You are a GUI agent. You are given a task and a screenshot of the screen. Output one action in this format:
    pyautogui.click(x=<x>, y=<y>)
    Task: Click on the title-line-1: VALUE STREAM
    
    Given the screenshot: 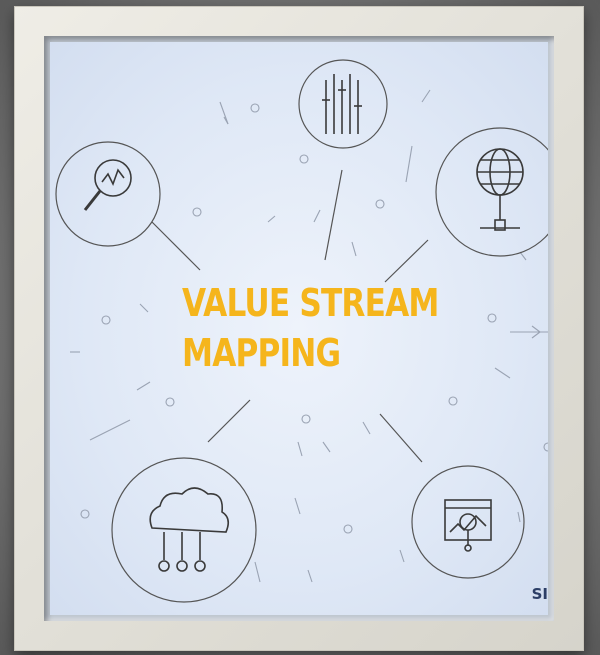 What is the action you would take?
    pyautogui.click(x=310, y=303)
    